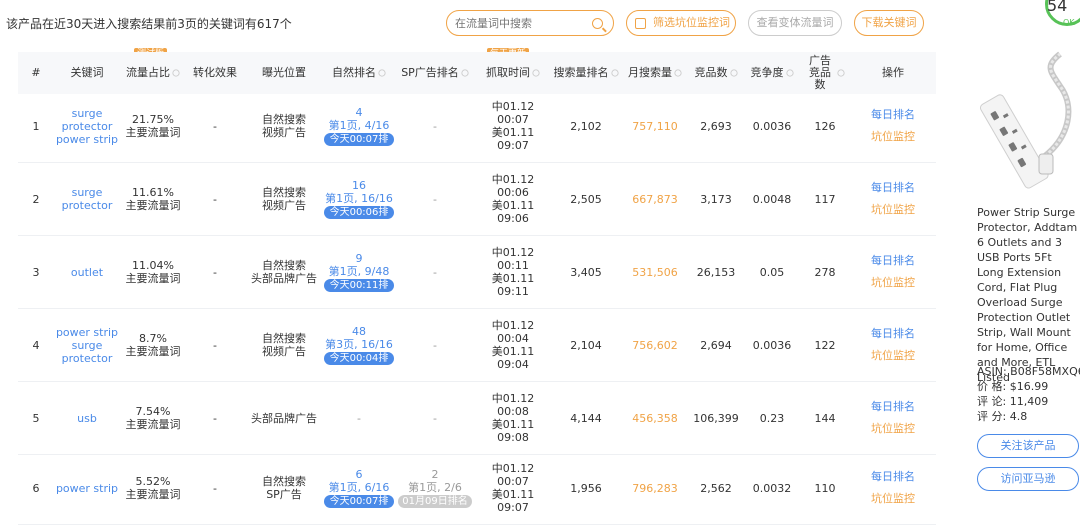 The width and height of the screenshot is (1080, 526). I want to click on ad-products-value: 278, so click(825, 272).